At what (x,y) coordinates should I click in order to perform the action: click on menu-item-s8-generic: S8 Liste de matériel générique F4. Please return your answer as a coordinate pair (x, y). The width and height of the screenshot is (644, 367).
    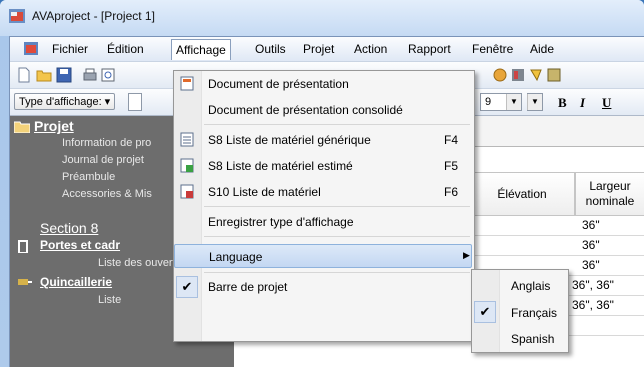
    Looking at the image, I should click on (323, 140).